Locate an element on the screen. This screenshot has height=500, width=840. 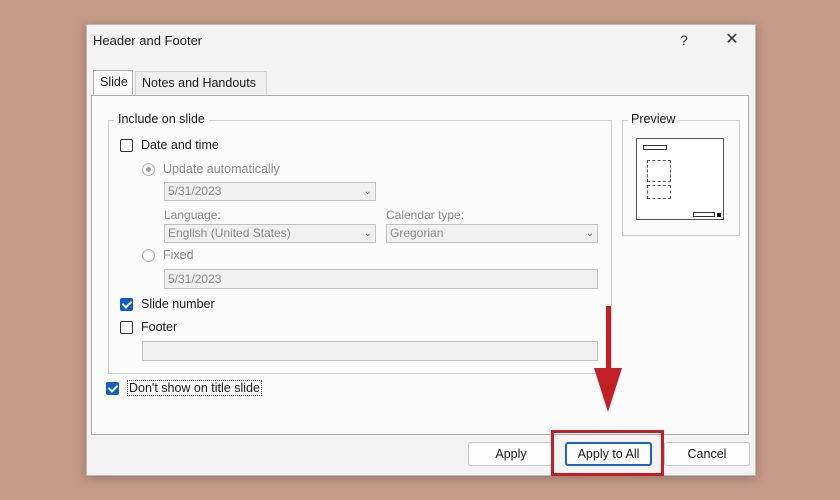
preview-slide-number-mark is located at coordinates (719, 215).